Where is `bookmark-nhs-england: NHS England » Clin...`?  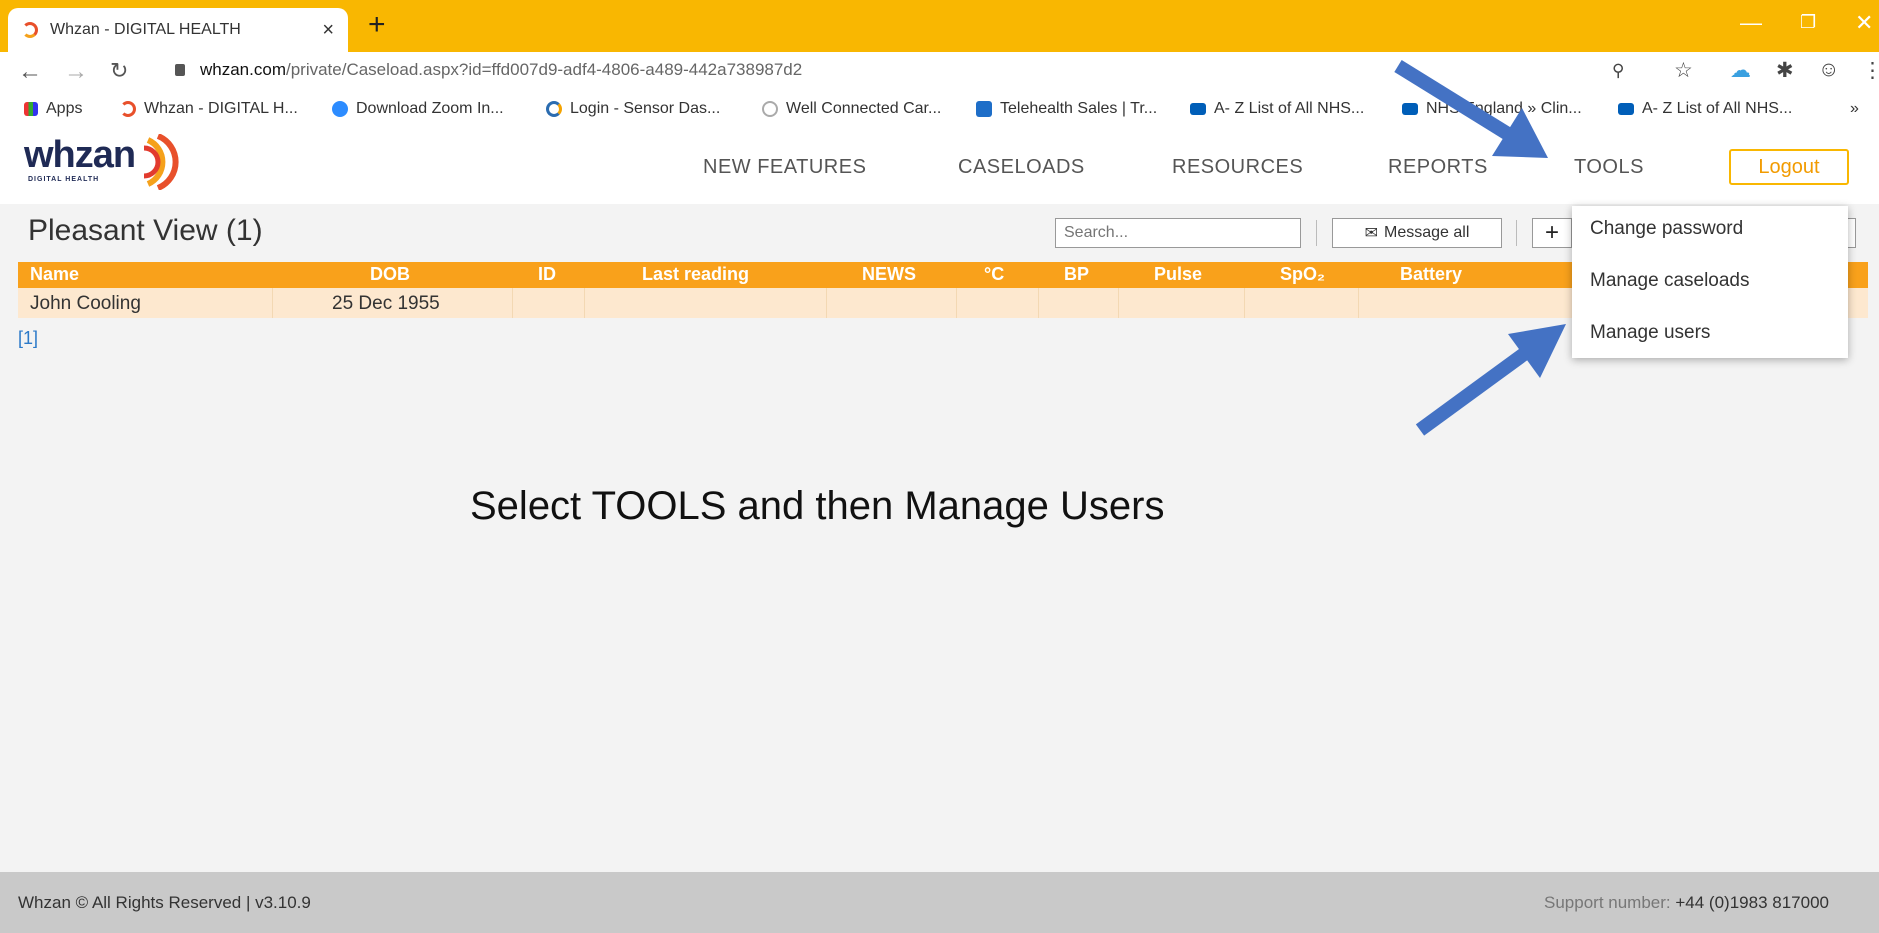 bookmark-nhs-england: NHS England » Clin... is located at coordinates (1492, 109).